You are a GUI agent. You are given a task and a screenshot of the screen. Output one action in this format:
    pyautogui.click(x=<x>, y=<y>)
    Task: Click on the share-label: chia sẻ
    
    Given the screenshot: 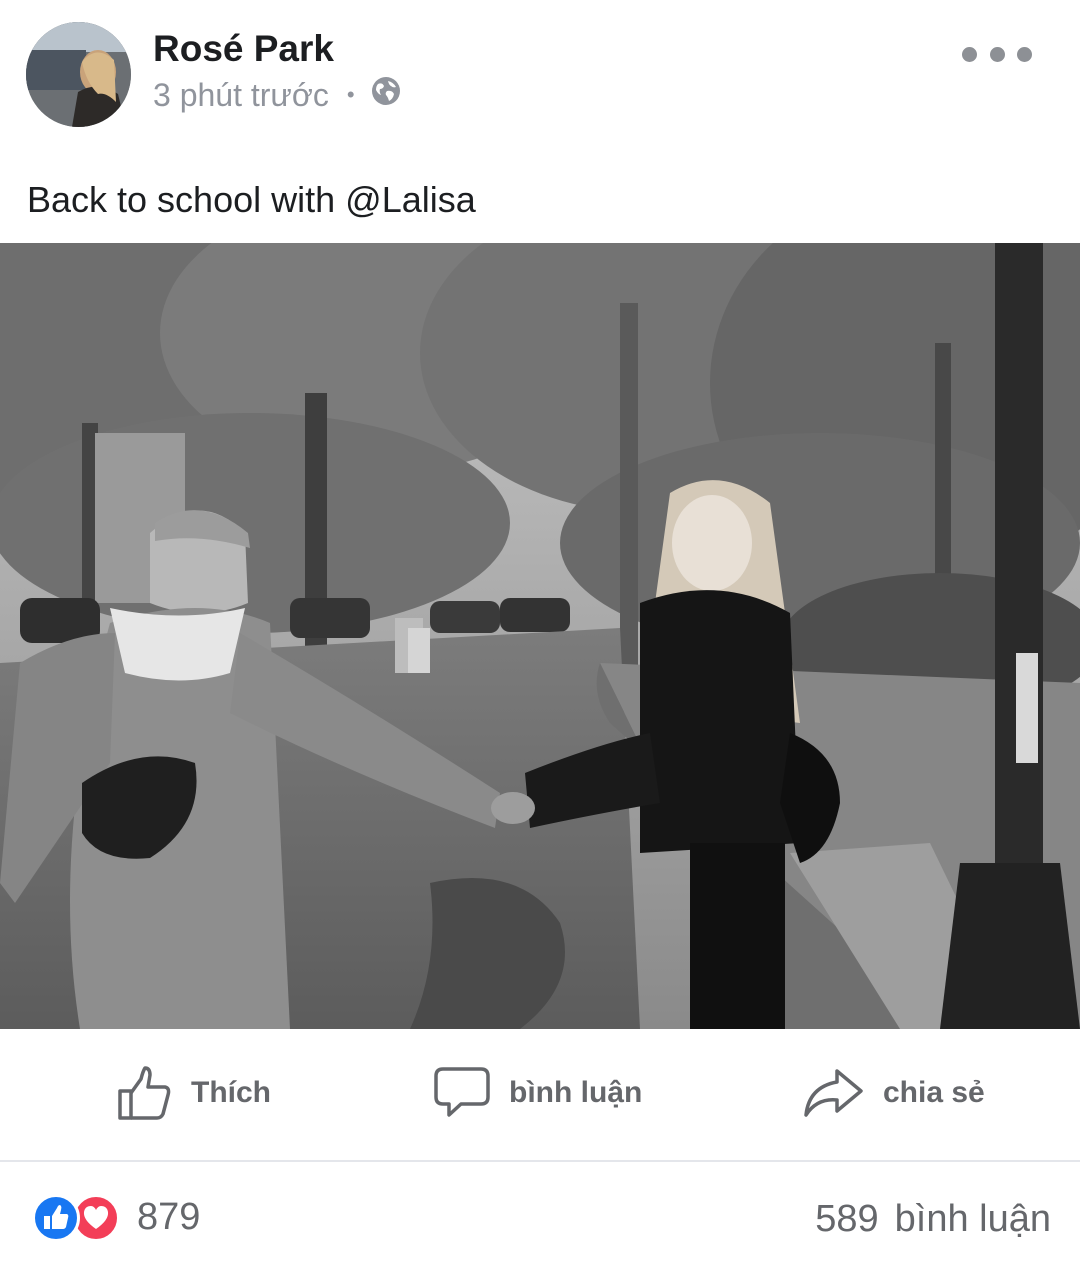 What is the action you would take?
    pyautogui.click(x=934, y=1092)
    